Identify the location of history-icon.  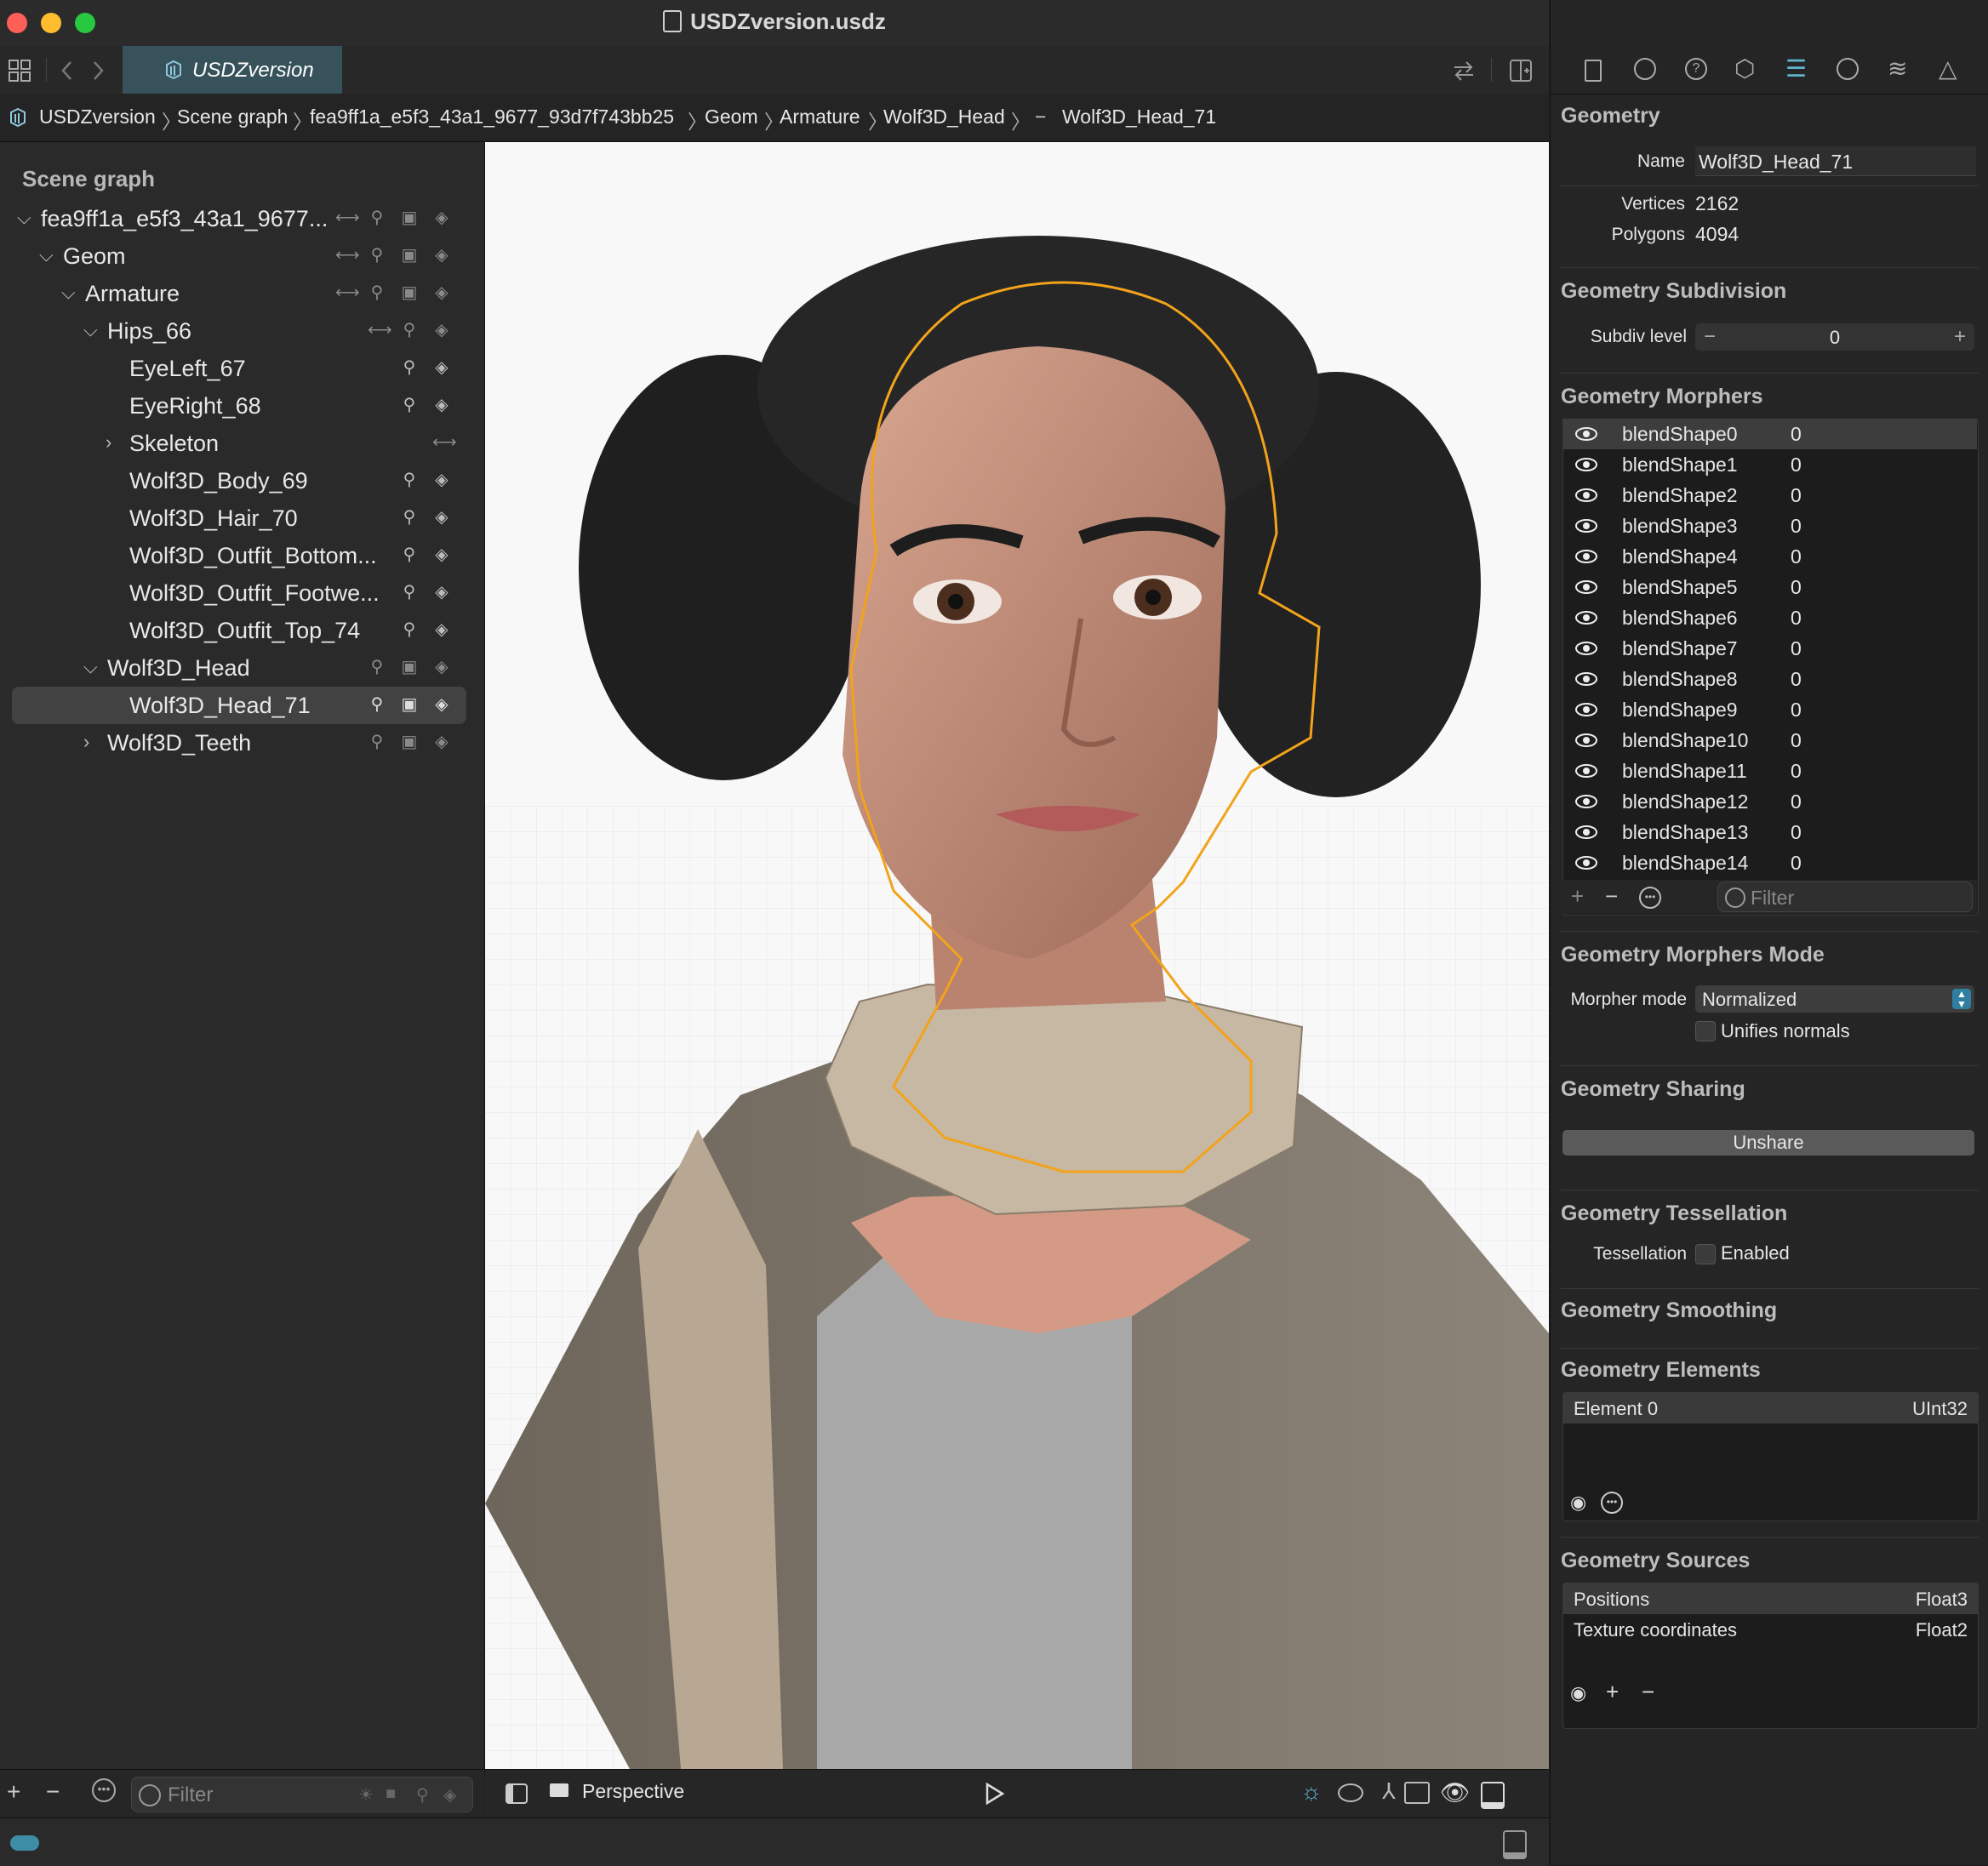
(1645, 69).